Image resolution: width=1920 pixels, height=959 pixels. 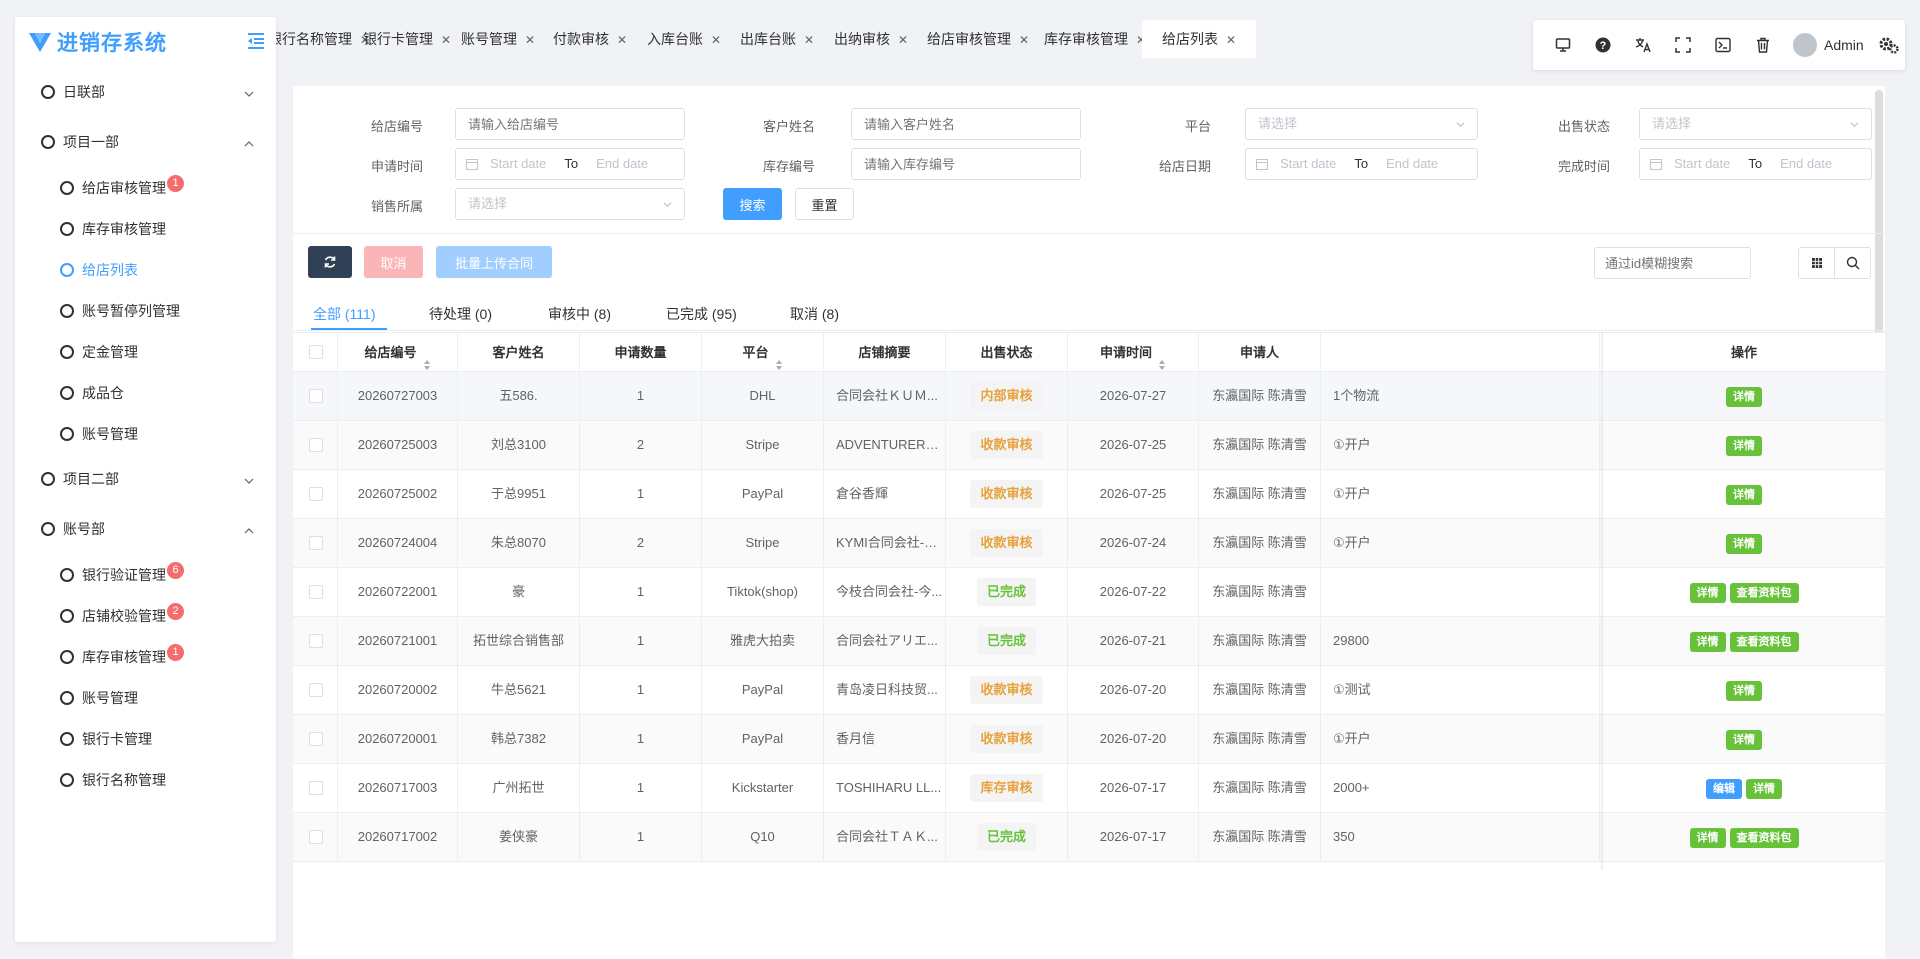 I want to click on sidebar-item: 库存审核管理, so click(x=145, y=228).